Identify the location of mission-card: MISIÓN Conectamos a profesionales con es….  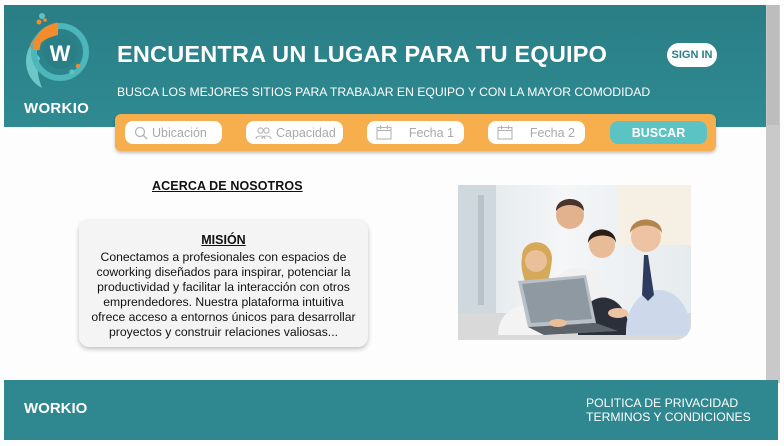
(223, 283).